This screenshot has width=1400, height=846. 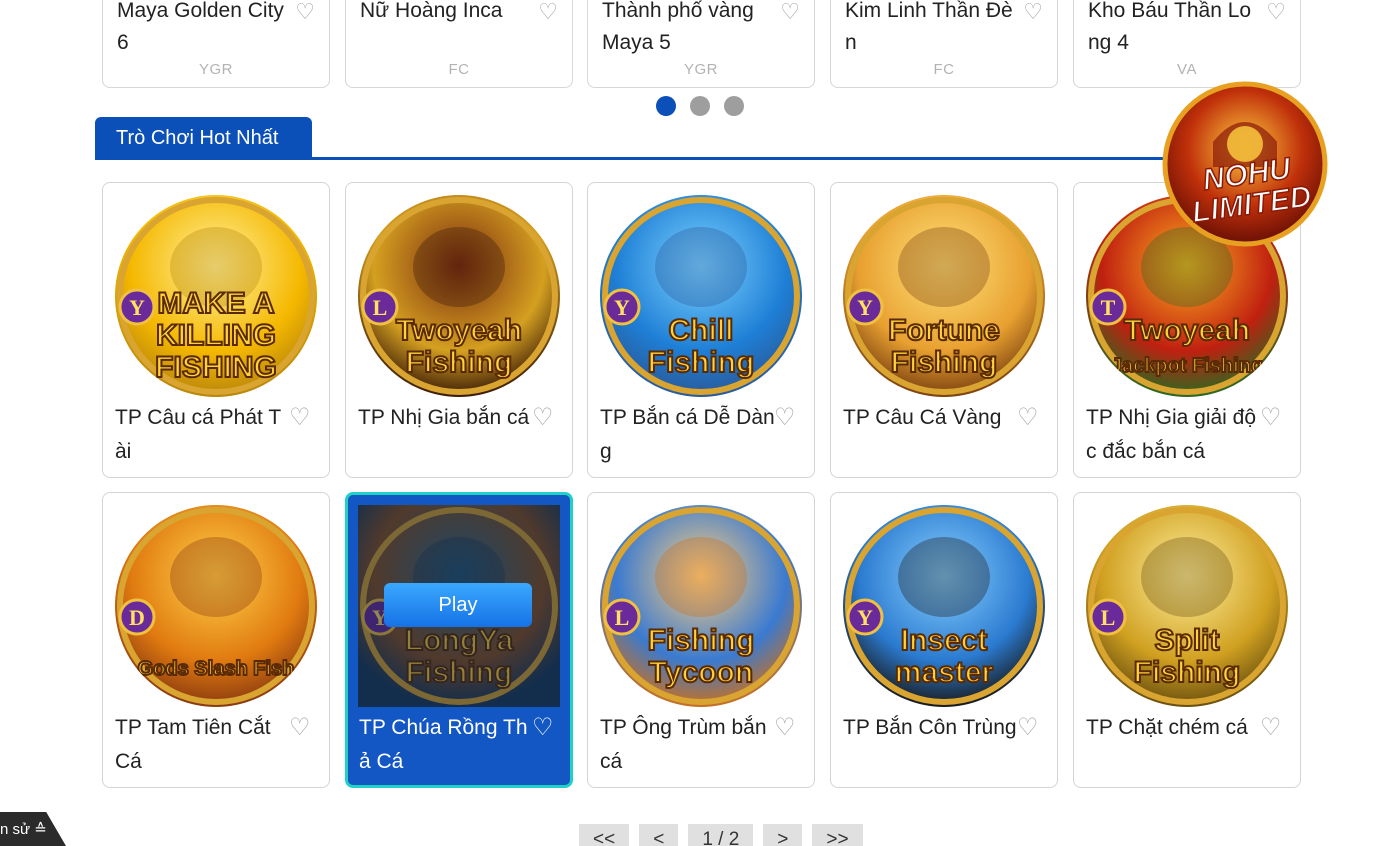 What do you see at coordinates (604, 835) in the screenshot?
I see `pagination-first-button: <<` at bounding box center [604, 835].